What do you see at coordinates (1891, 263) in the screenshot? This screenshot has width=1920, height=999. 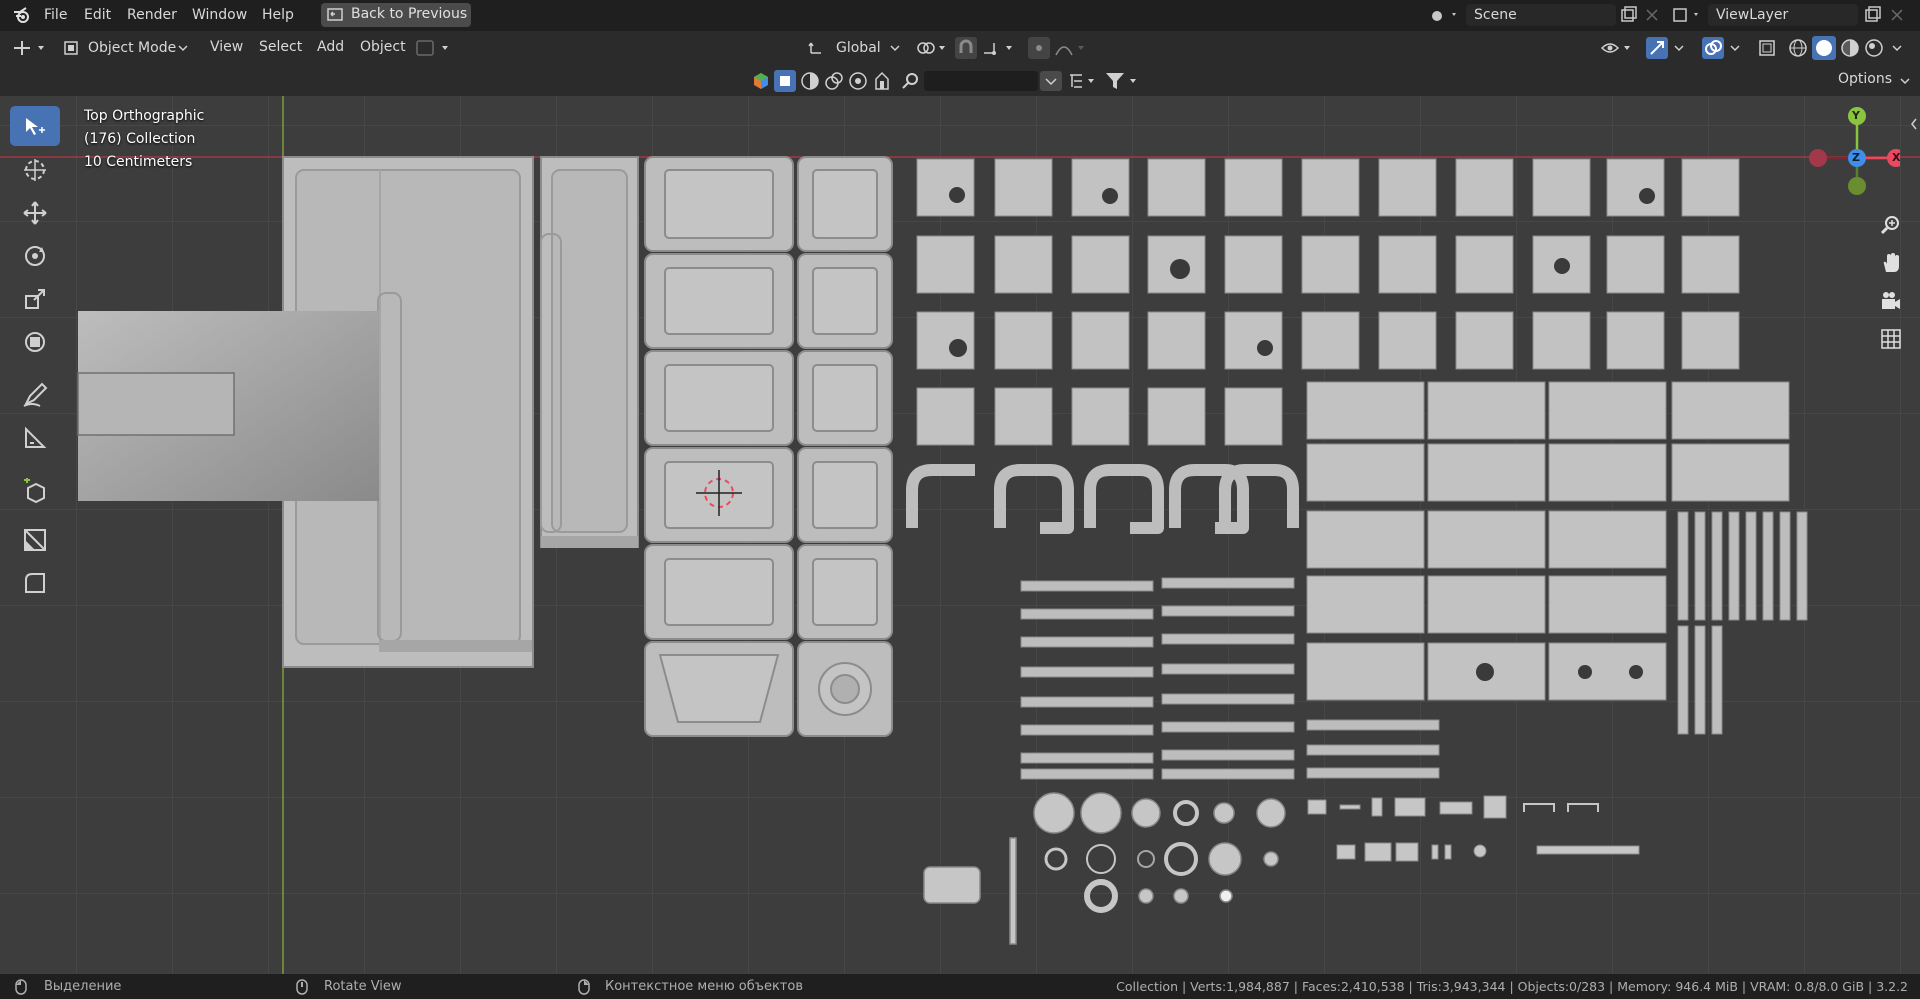 I see `pan-hand-icon` at bounding box center [1891, 263].